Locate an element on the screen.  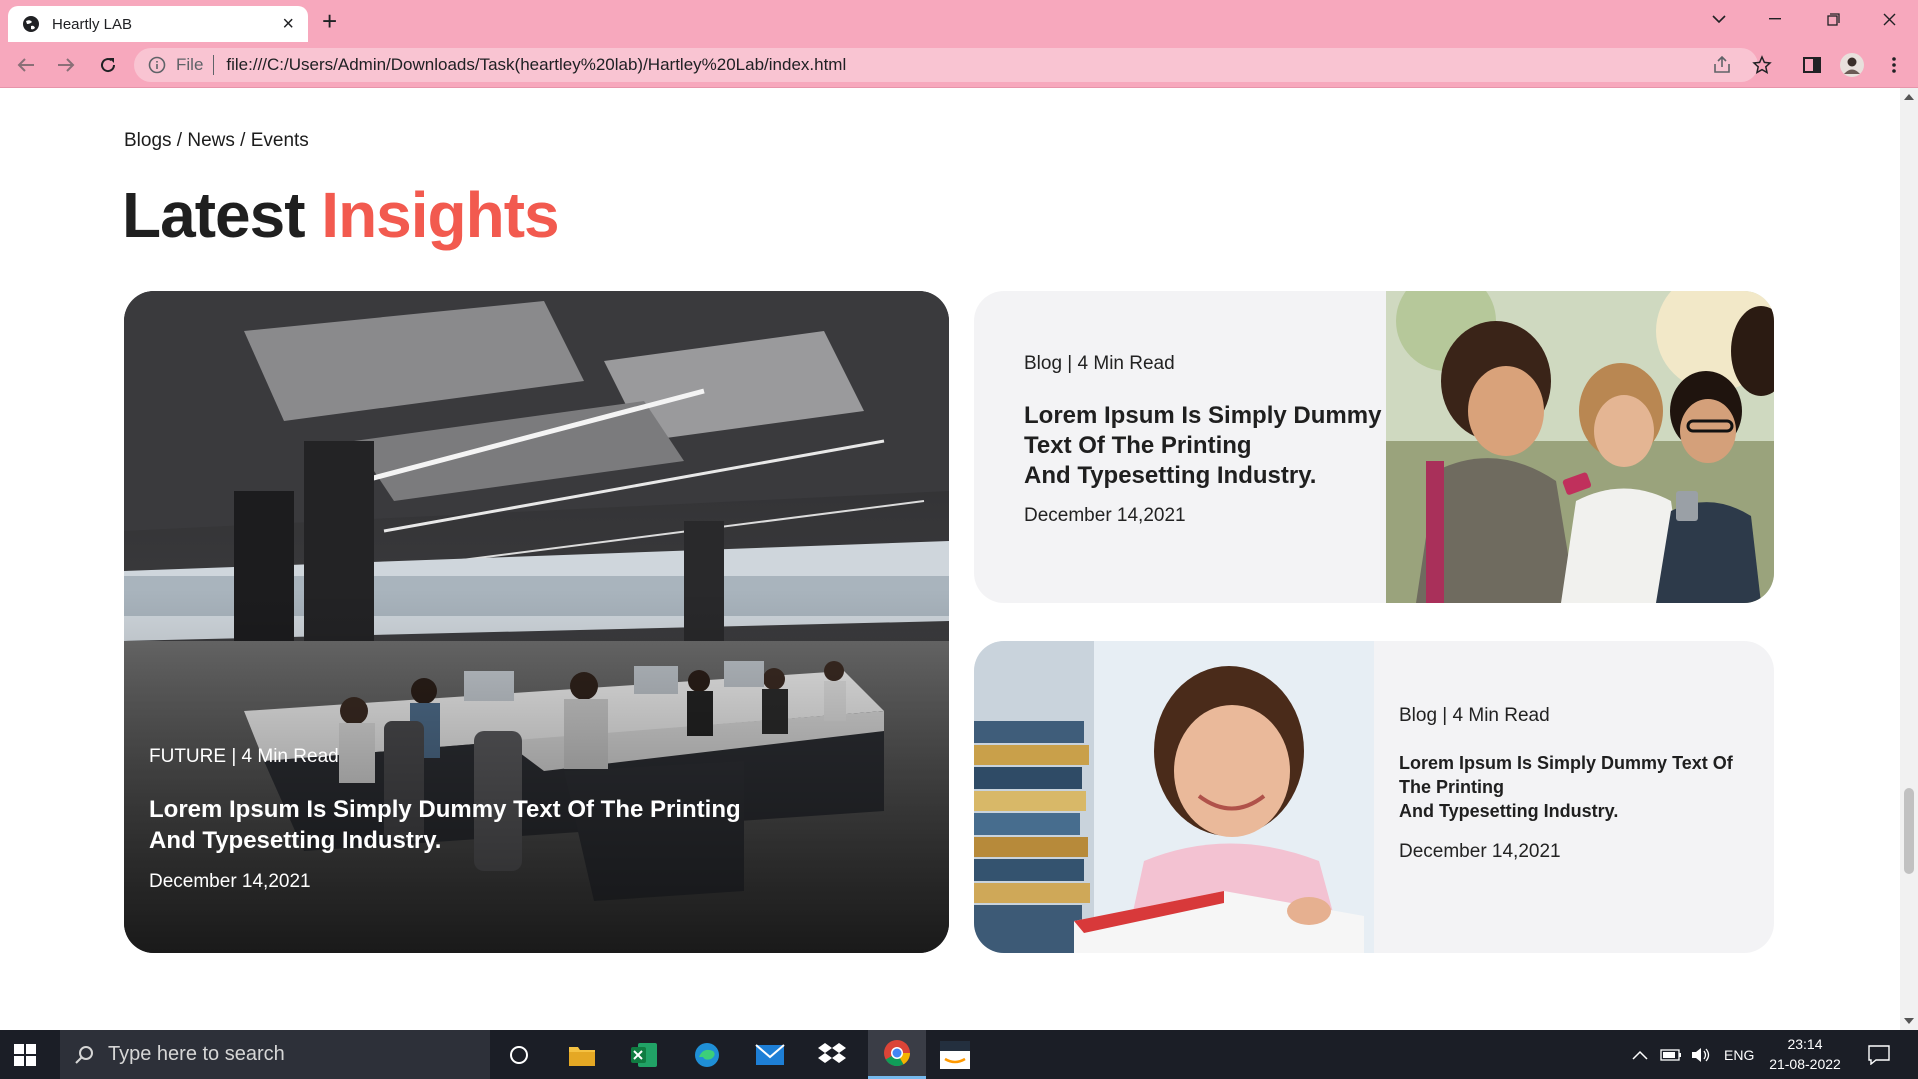
share-icon is located at coordinates (1722, 65).